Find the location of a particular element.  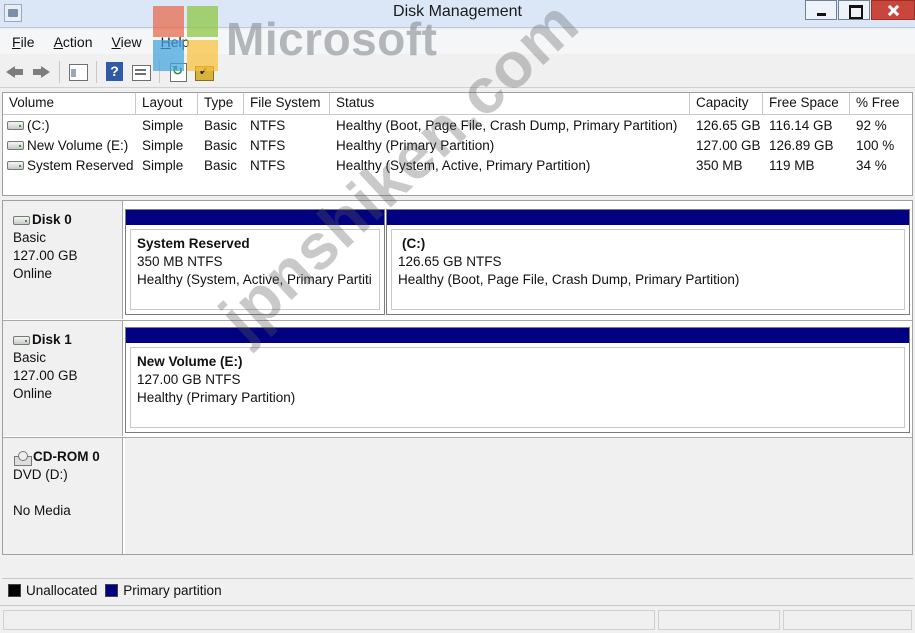

maximize-button is located at coordinates (854, 10).